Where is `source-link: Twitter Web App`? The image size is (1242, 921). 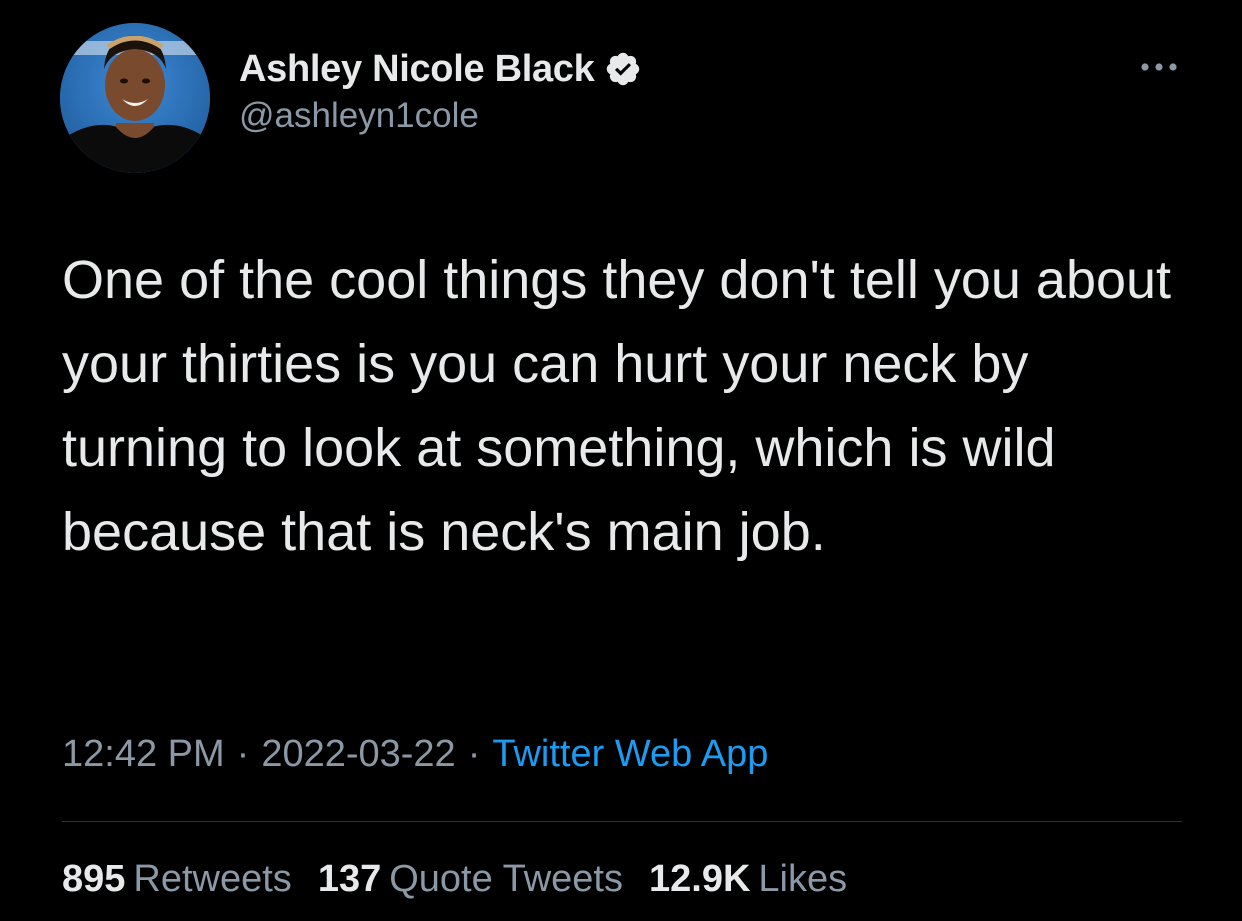
source-link: Twitter Web App is located at coordinates (630, 754).